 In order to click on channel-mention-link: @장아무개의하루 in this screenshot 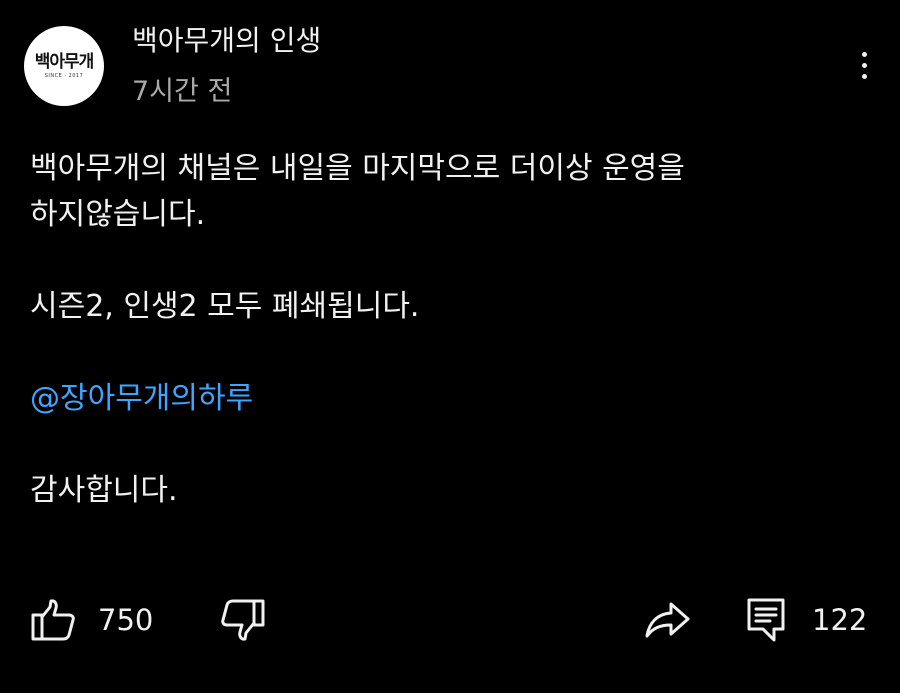, I will do `click(141, 398)`.